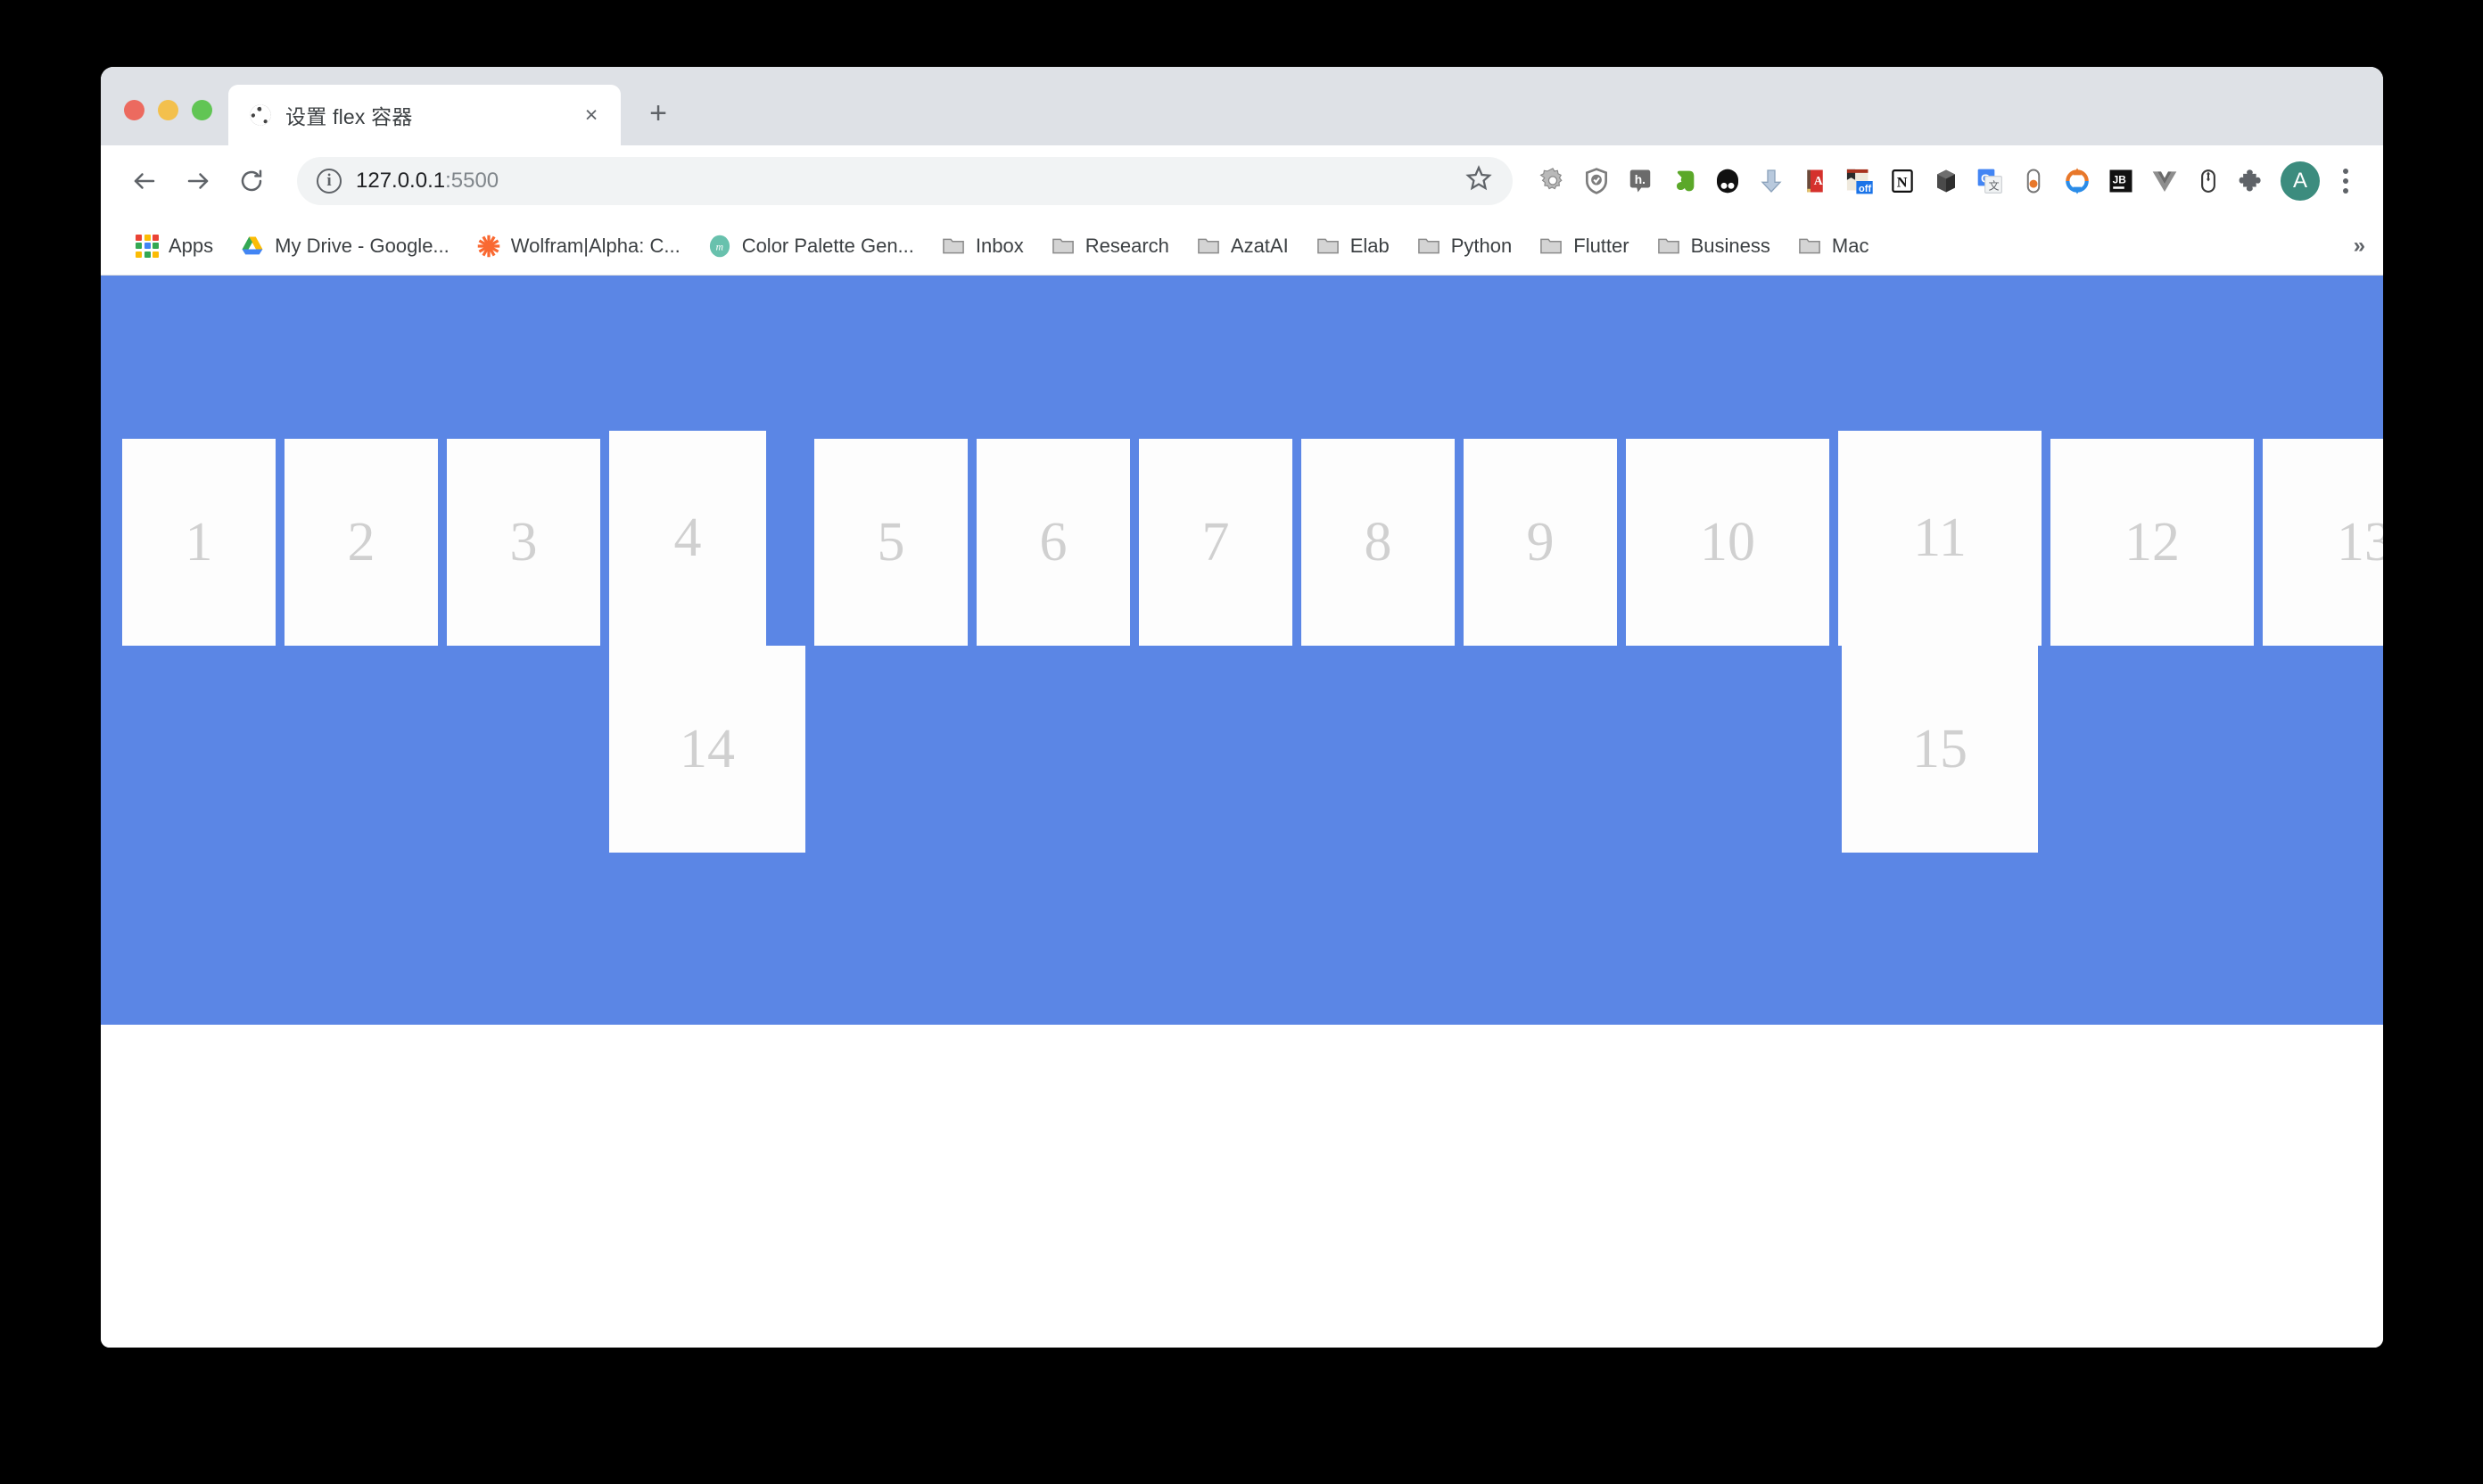  Describe the element at coordinates (1771, 181) in the screenshot. I see `download-arrow-icon` at that location.